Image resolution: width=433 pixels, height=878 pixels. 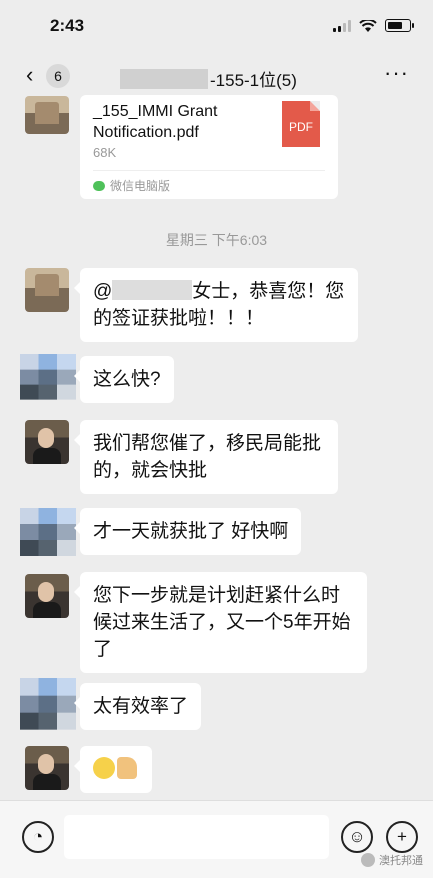 I want to click on message-bubble: 您下一步就是计划赶紧什么时候过来生活了，又一个5年开始了, so click(x=220, y=622).